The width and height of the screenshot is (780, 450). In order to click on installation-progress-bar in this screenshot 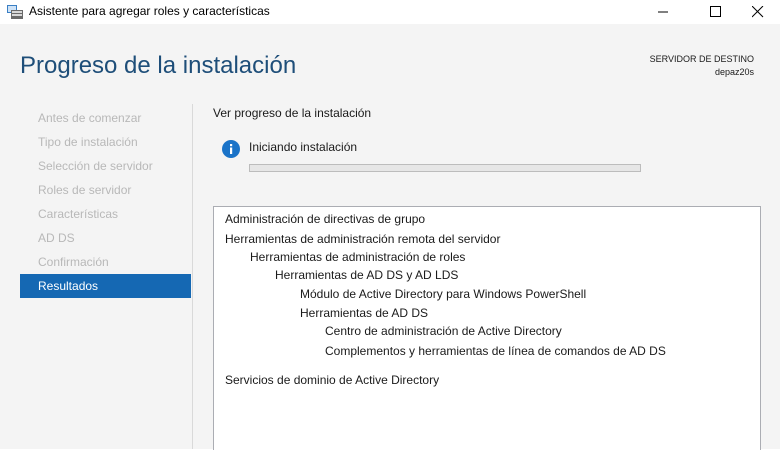, I will do `click(445, 168)`.